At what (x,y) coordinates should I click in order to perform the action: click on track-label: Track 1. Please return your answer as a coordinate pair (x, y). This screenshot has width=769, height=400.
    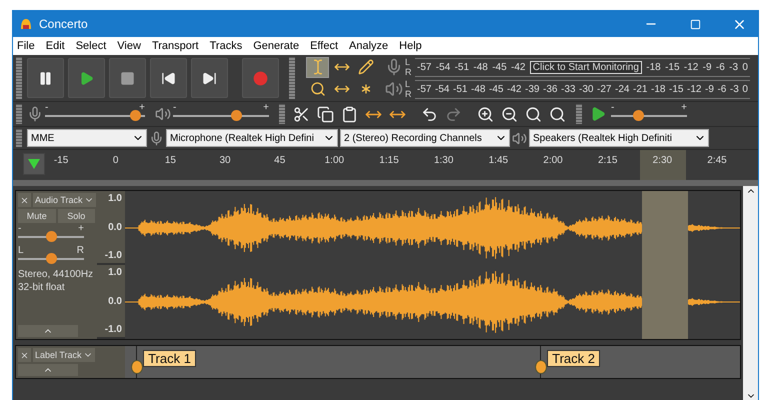
    Looking at the image, I should click on (169, 358).